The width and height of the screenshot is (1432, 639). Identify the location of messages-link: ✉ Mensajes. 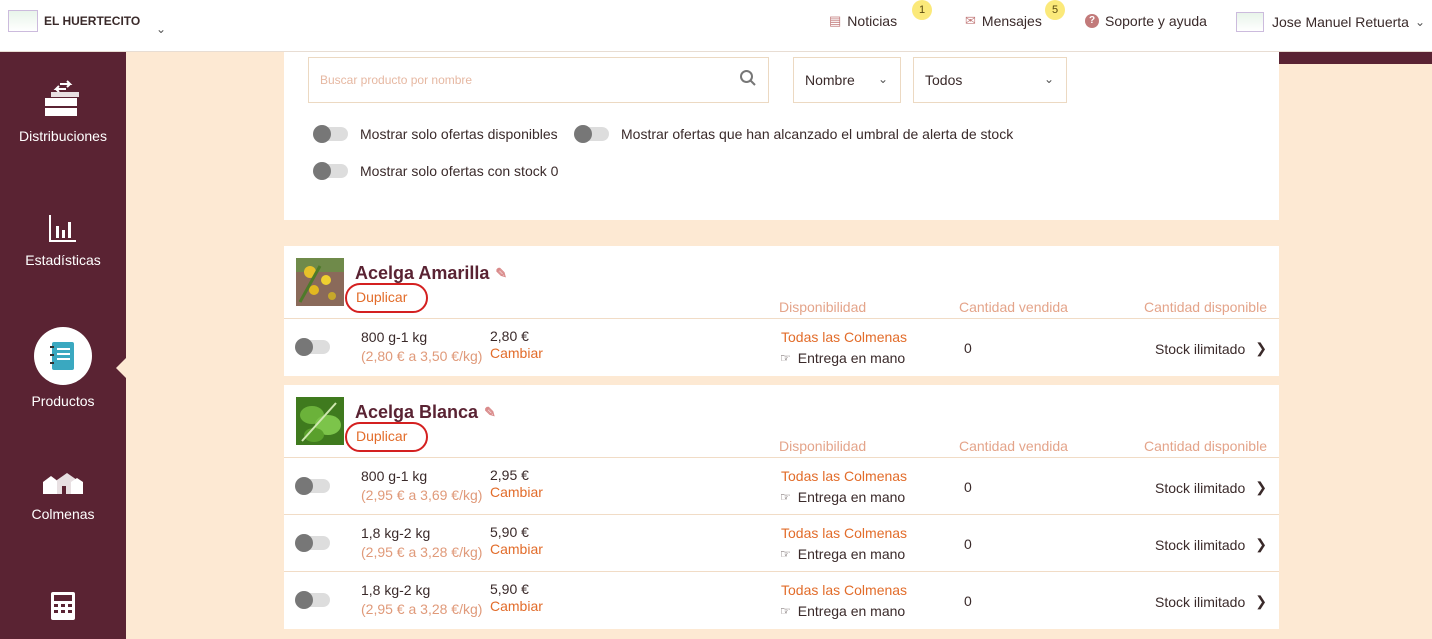
(1003, 21).